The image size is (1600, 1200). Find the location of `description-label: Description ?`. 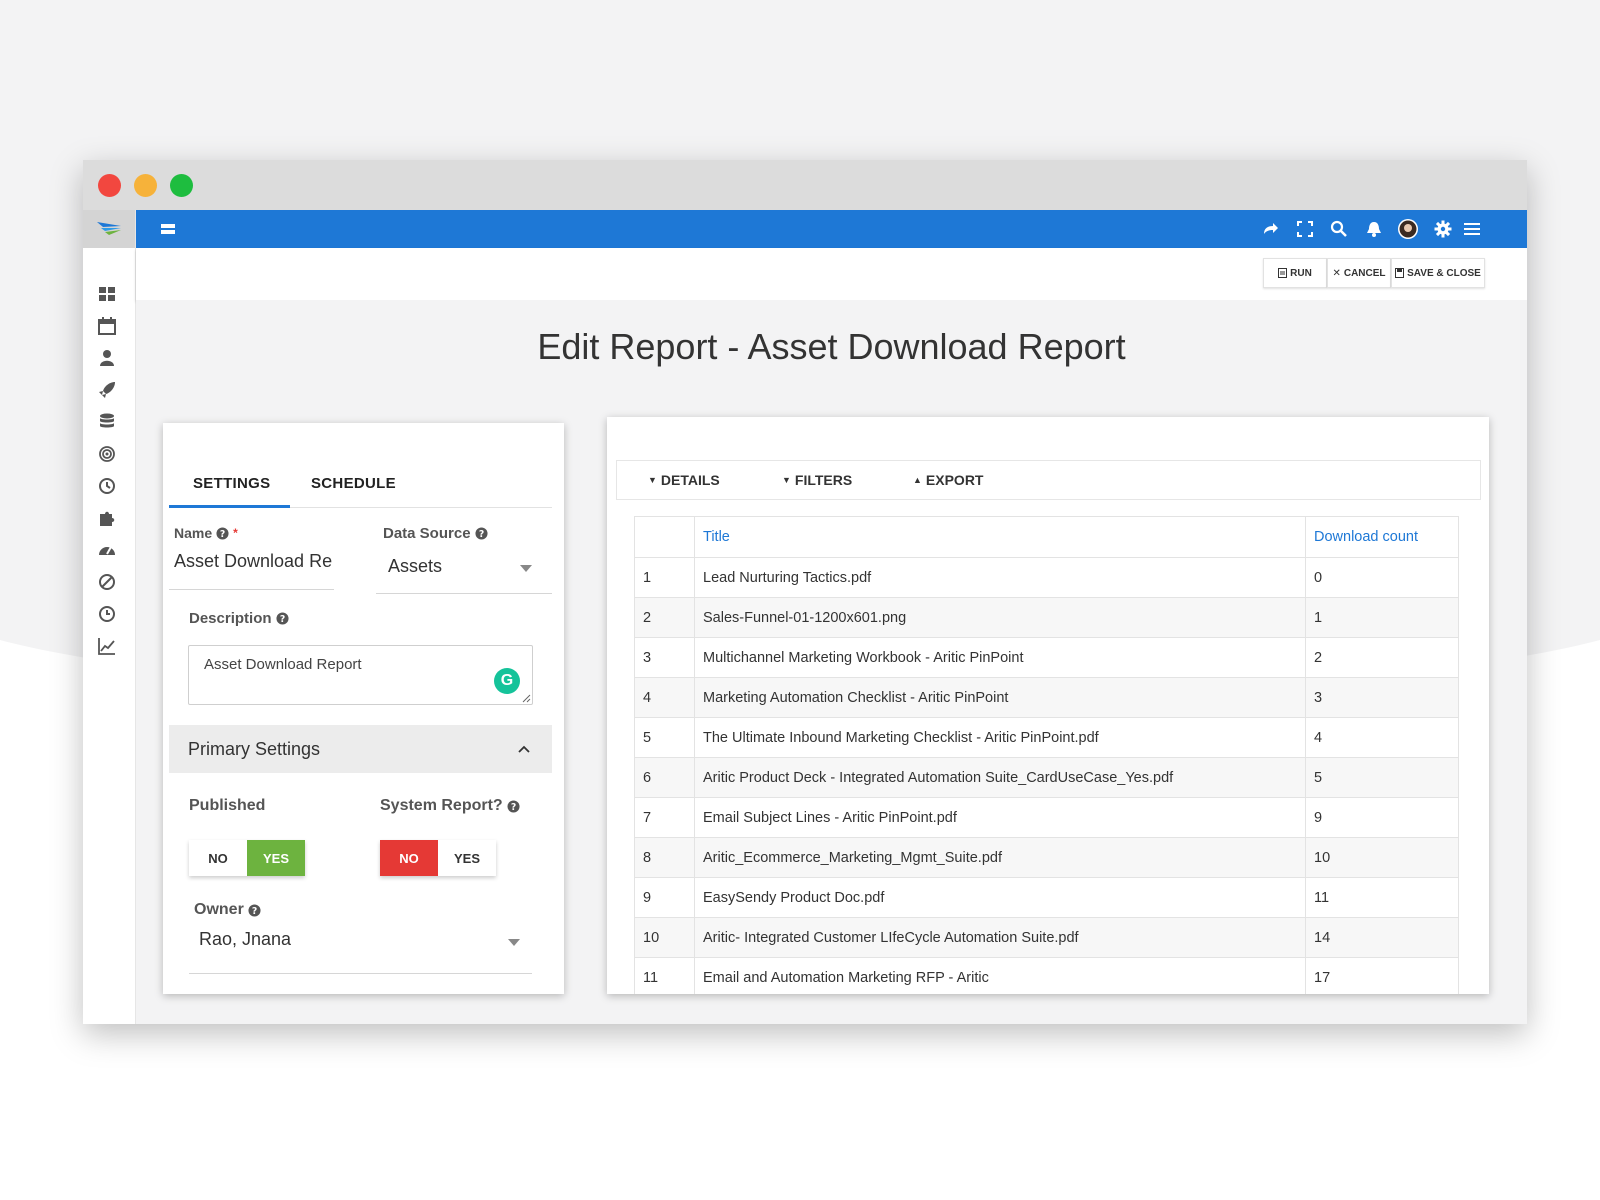

description-label: Description ? is located at coordinates (239, 618).